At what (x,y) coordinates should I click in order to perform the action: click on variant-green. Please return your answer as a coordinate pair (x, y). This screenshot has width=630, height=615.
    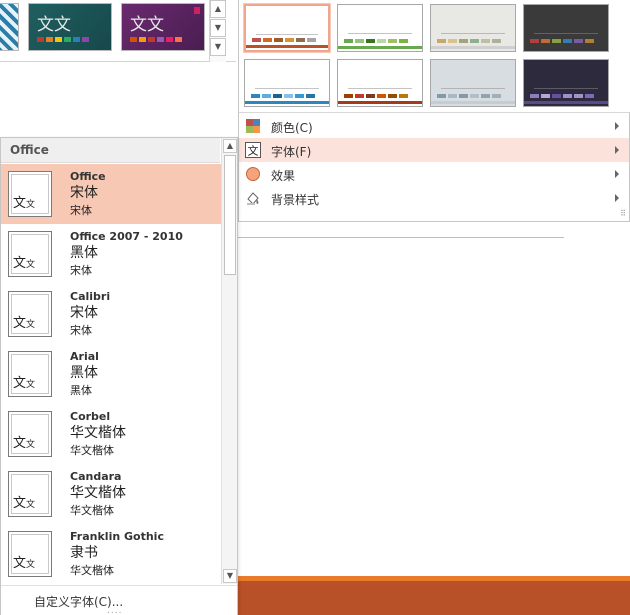
    Looking at the image, I should click on (380, 28).